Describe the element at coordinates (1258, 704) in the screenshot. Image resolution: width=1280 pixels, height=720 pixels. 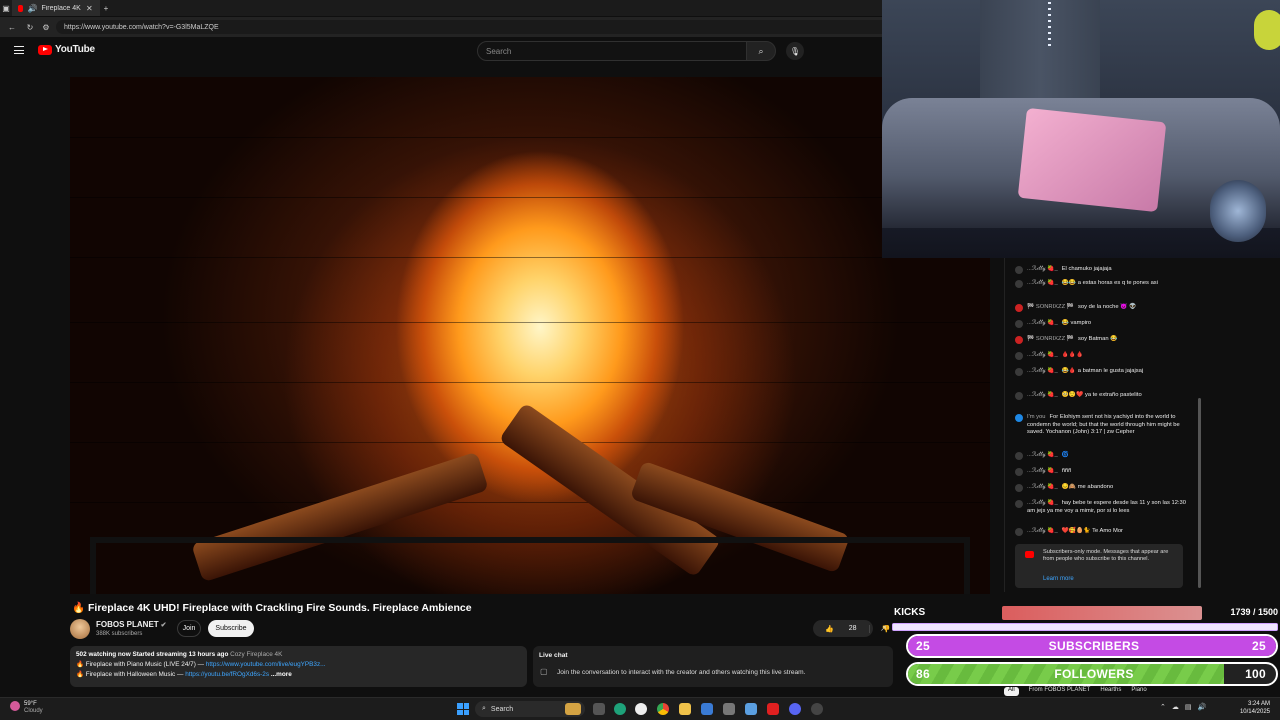
I see `clock-time: 3:24 AM` at that location.